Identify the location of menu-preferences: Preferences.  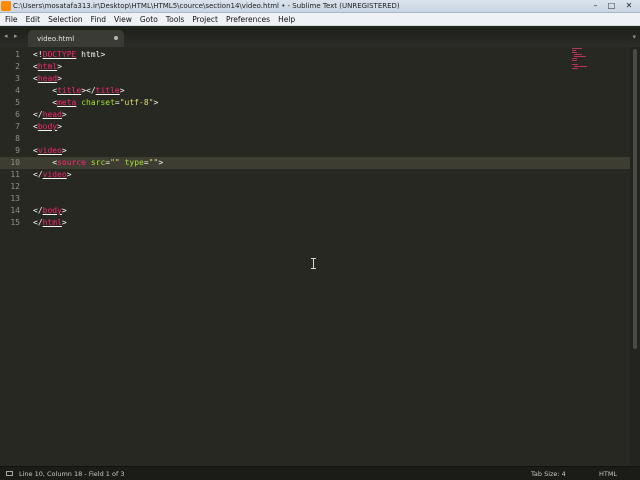
(248, 19).